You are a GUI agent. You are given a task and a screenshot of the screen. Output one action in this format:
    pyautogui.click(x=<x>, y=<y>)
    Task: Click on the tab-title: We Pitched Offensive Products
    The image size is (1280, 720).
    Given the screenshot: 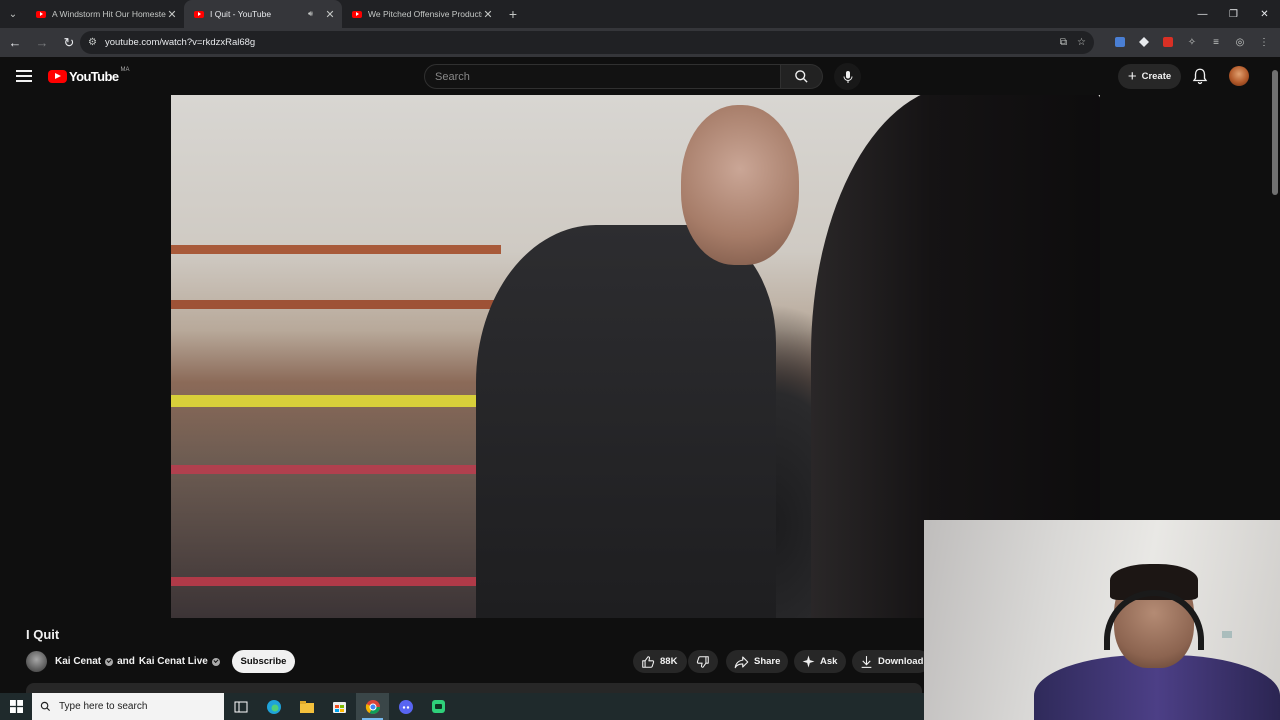 What is the action you would take?
    pyautogui.click(x=425, y=14)
    